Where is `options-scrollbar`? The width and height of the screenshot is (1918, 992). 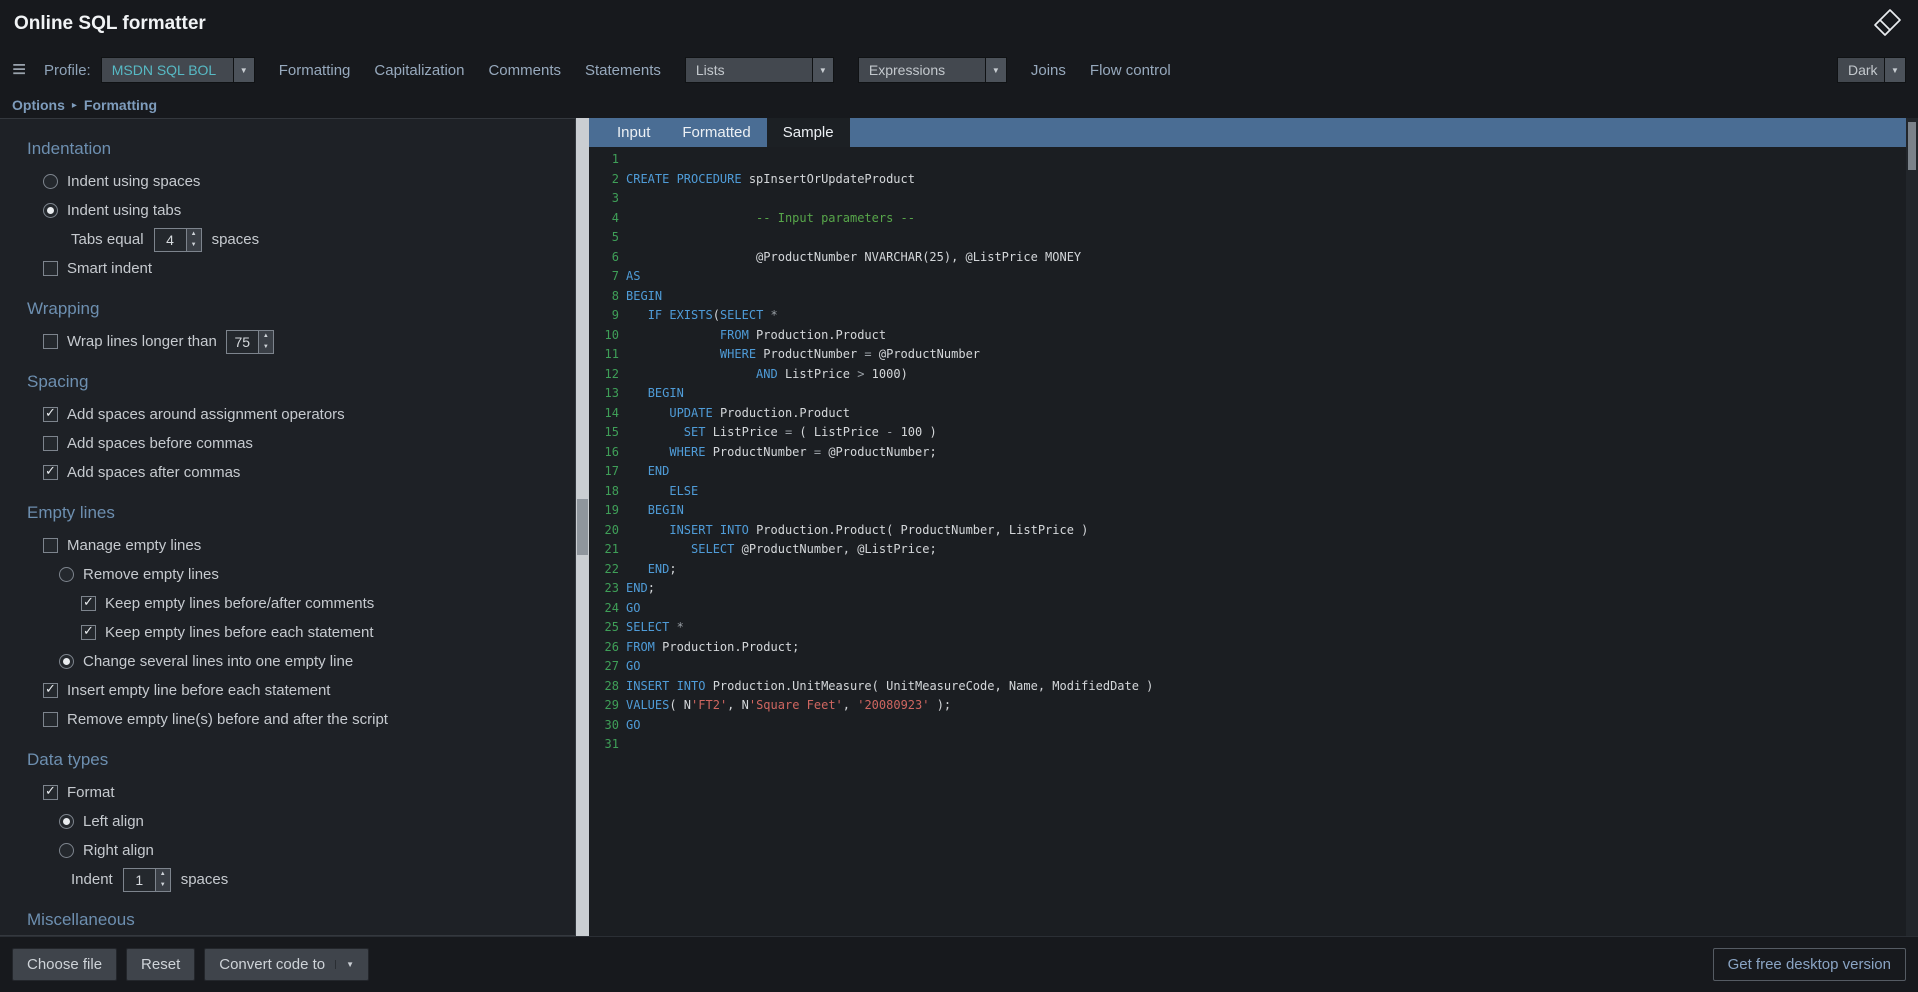 options-scrollbar is located at coordinates (582, 527).